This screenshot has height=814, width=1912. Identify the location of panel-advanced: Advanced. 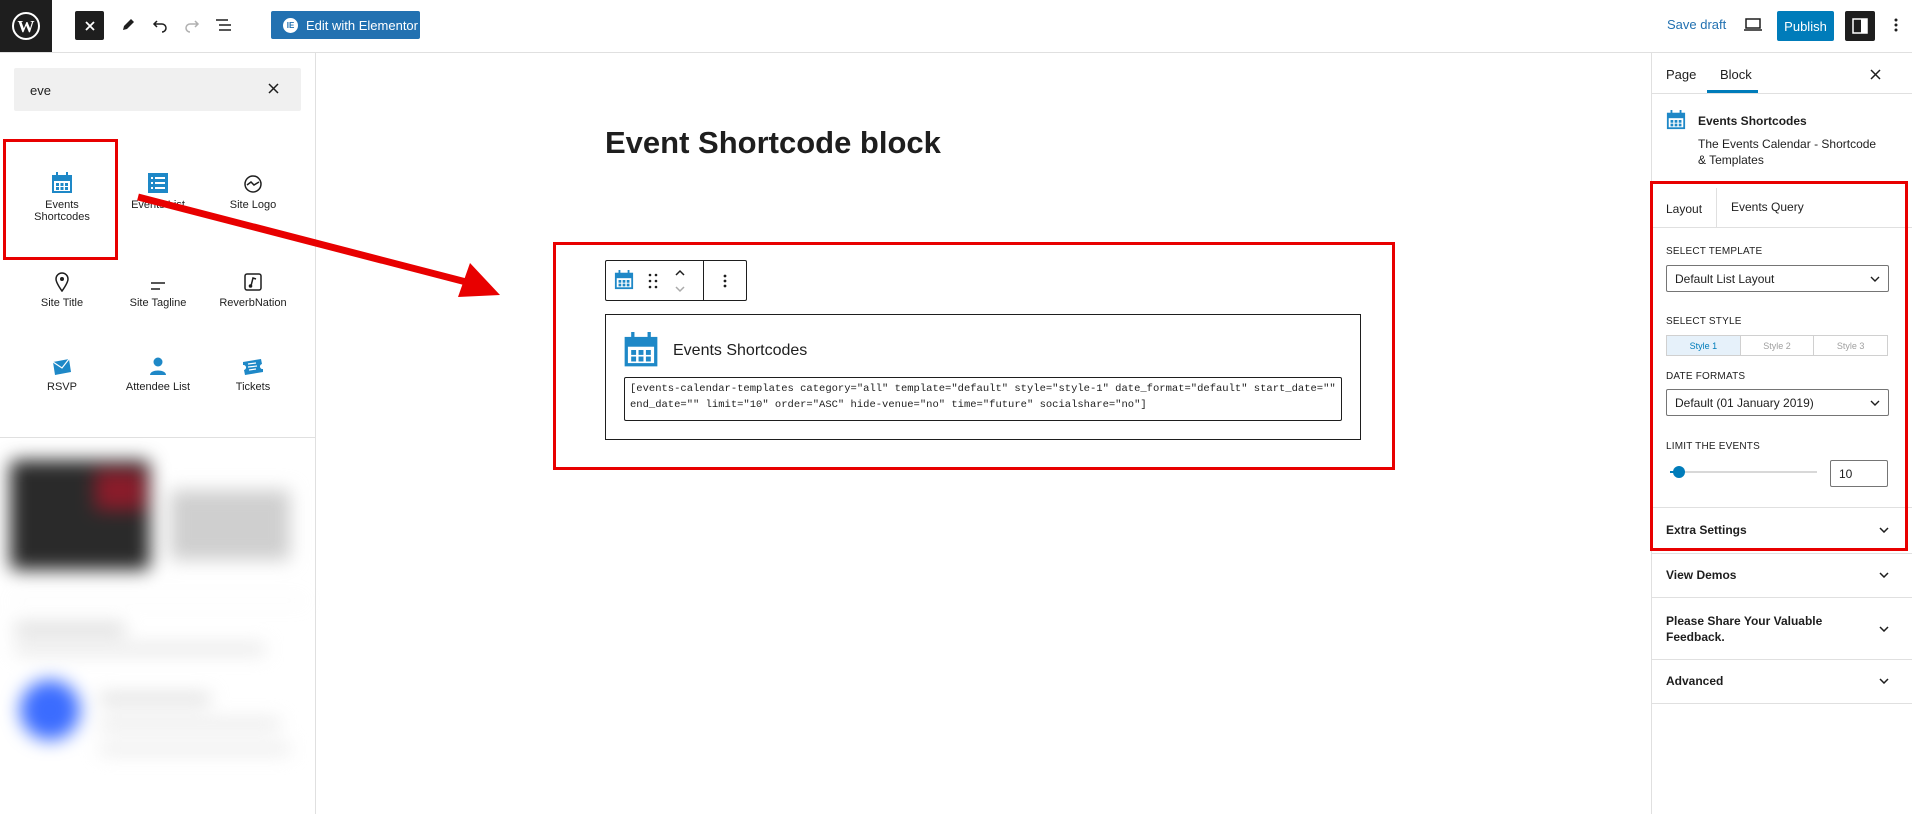
(1777, 681).